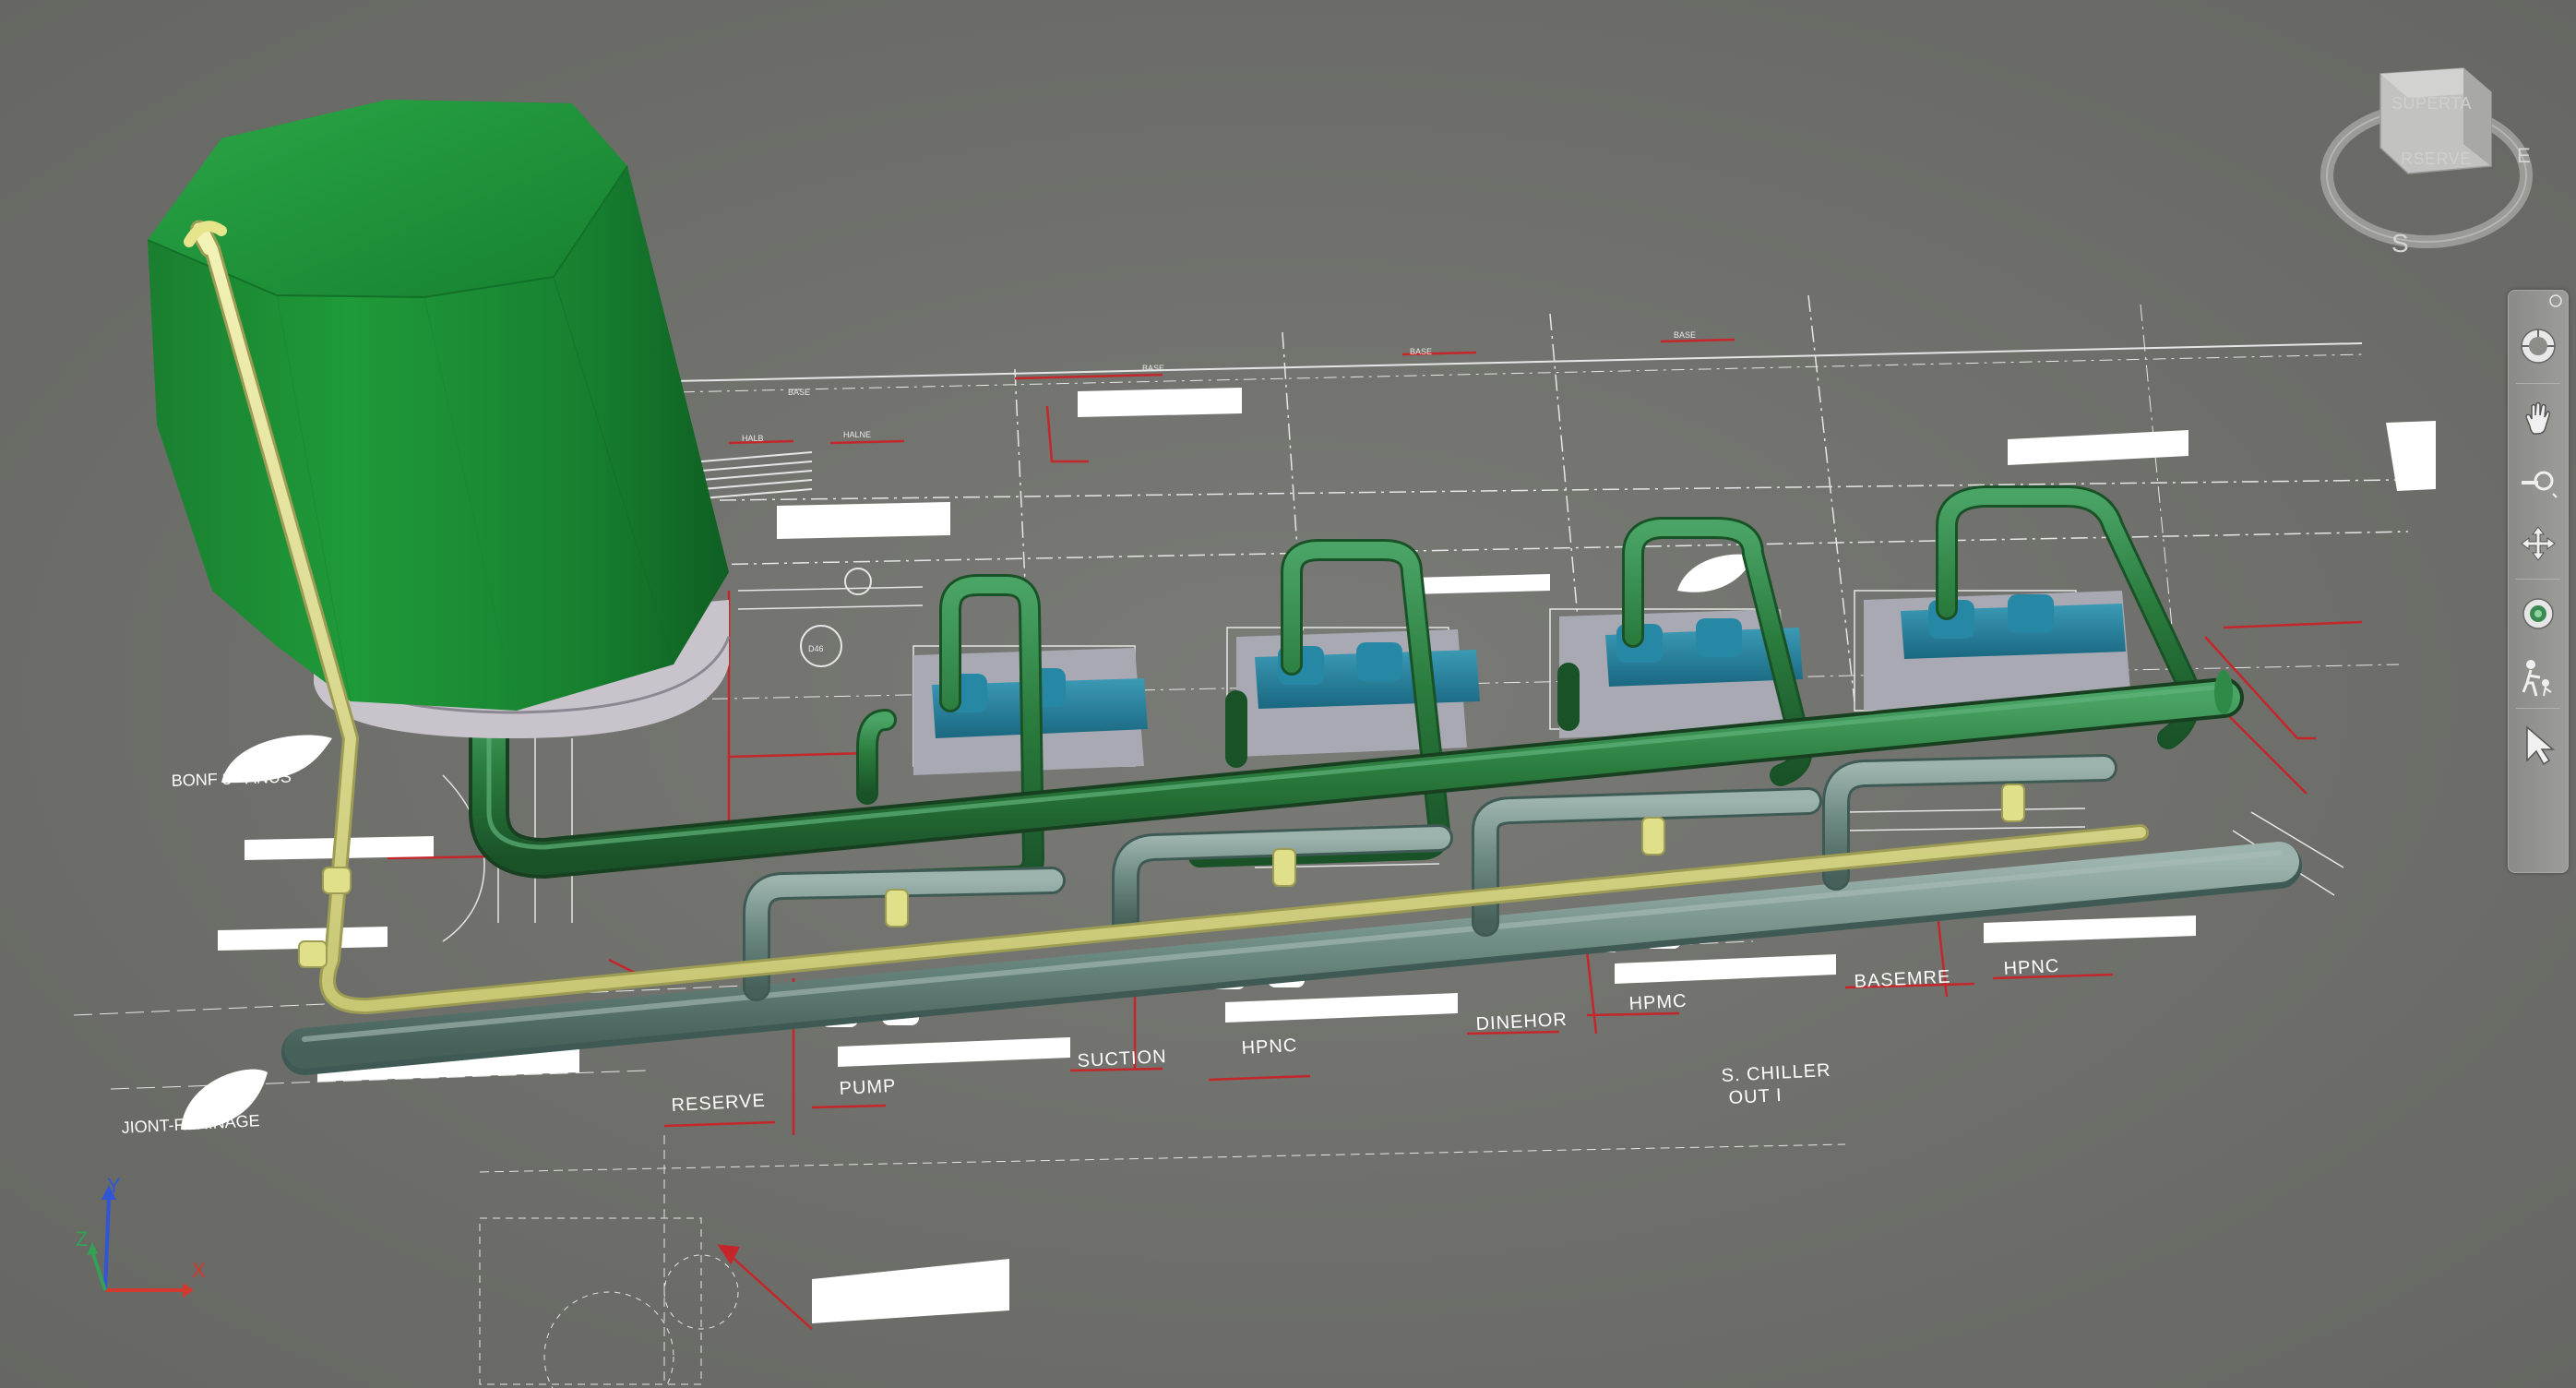  Describe the element at coordinates (1776, 1073) in the screenshot. I see `label-chiller-1: S. CHILLER` at that location.